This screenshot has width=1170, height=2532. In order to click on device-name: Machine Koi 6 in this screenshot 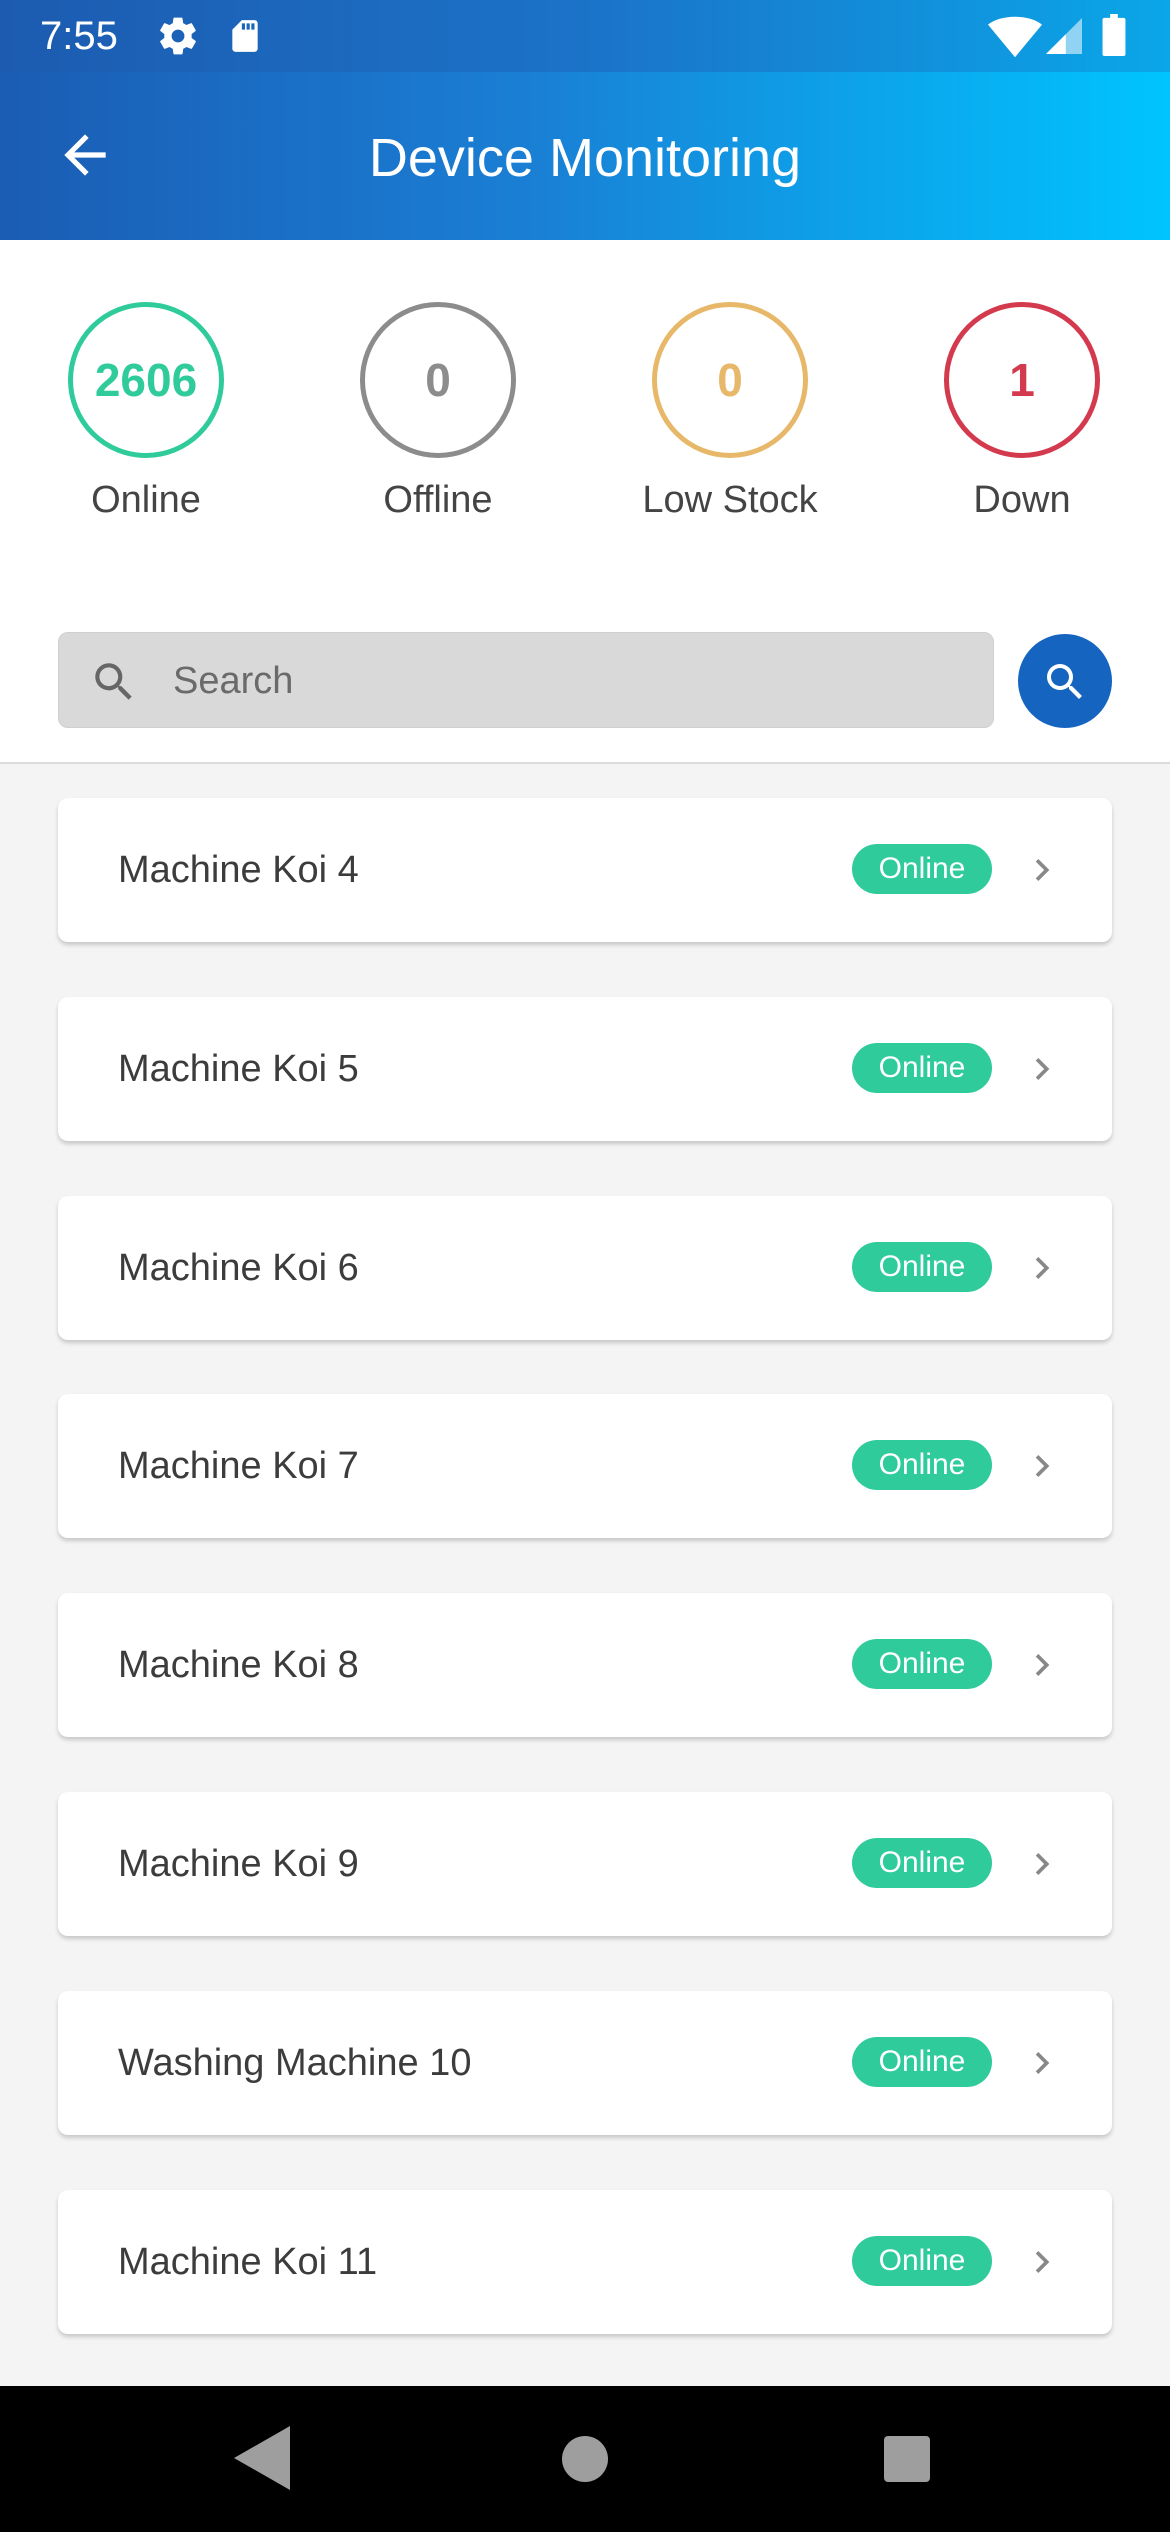, I will do `click(238, 1268)`.